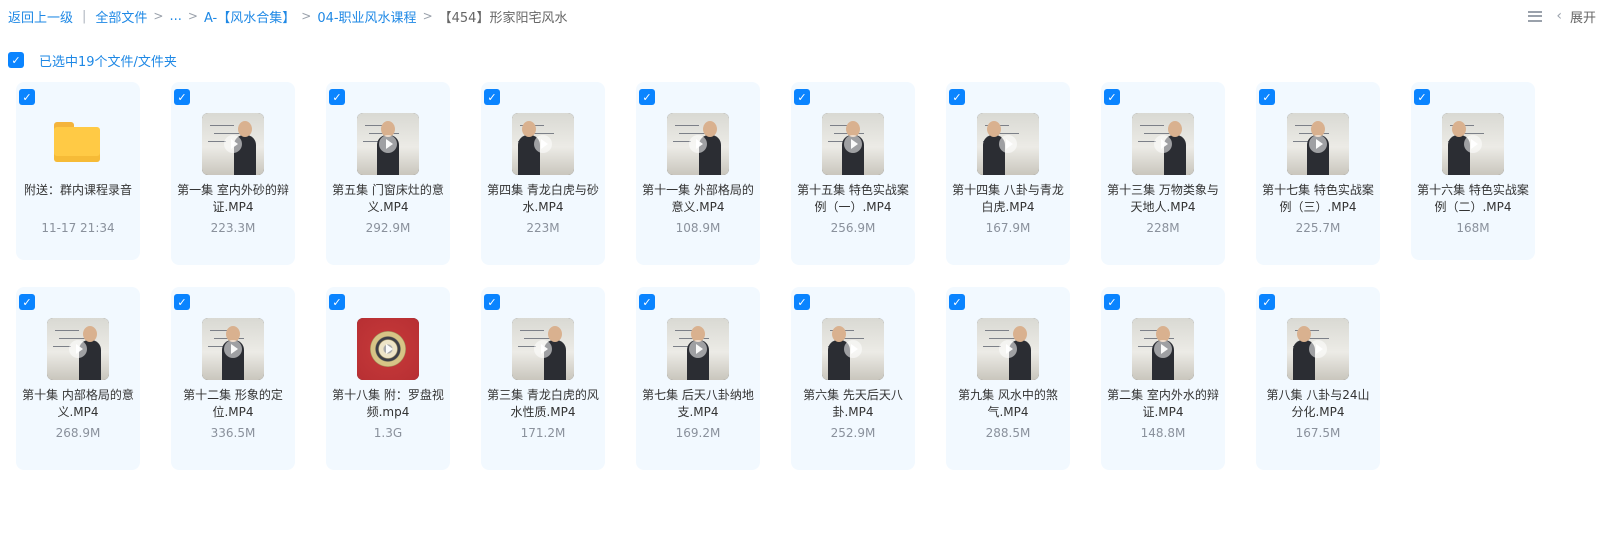 This screenshot has height=548, width=1618. Describe the element at coordinates (1576, 16) in the screenshot. I see `expand-button: ‹ 展开` at that location.